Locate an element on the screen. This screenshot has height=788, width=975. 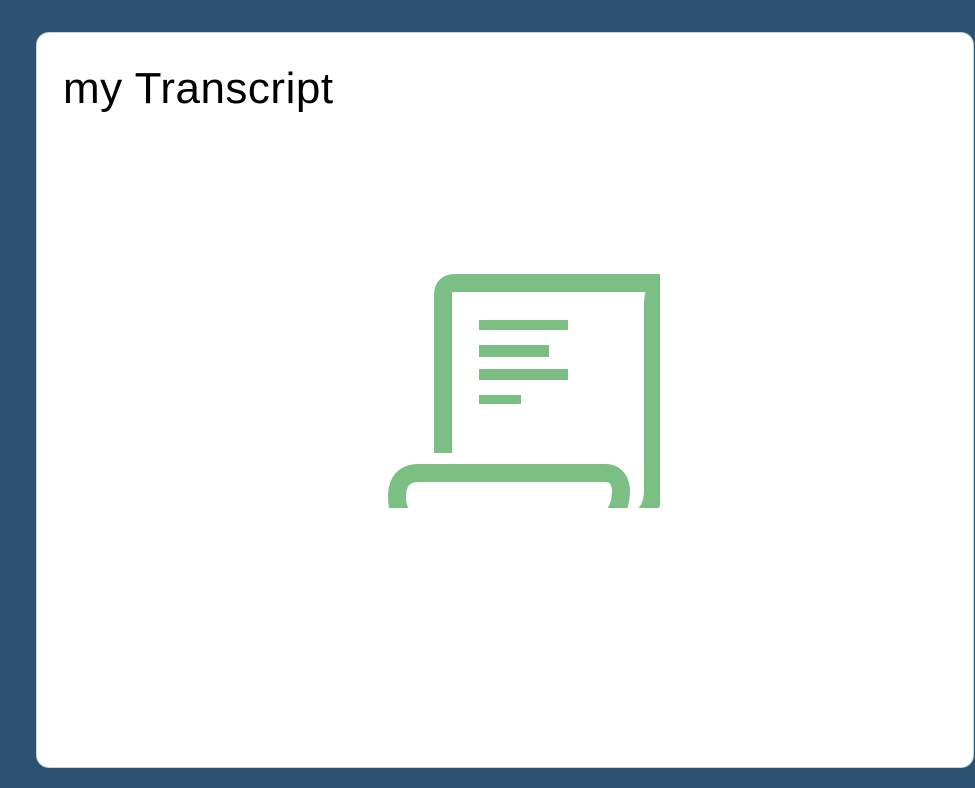
tile-title: my Transcript is located at coordinates (198, 88).